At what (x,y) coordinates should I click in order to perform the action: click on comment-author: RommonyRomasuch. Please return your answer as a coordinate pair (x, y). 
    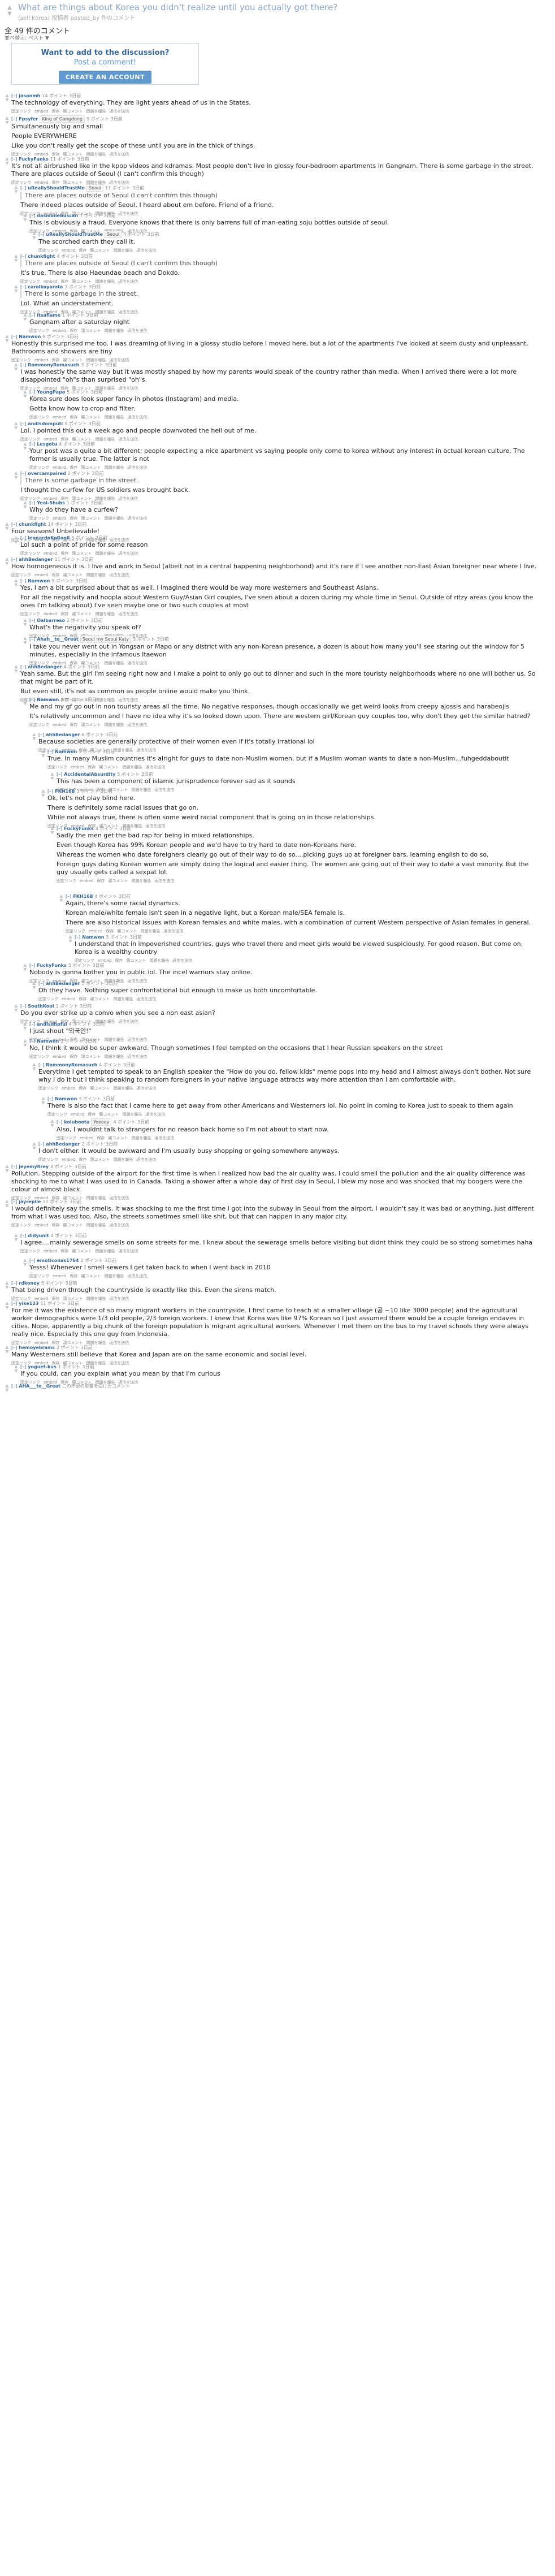
    Looking at the image, I should click on (53, 365).